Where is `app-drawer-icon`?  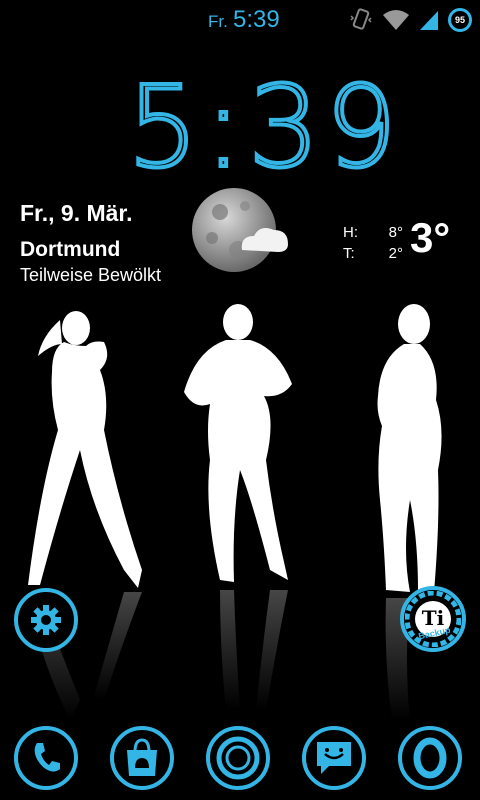 app-drawer-icon is located at coordinates (238, 758).